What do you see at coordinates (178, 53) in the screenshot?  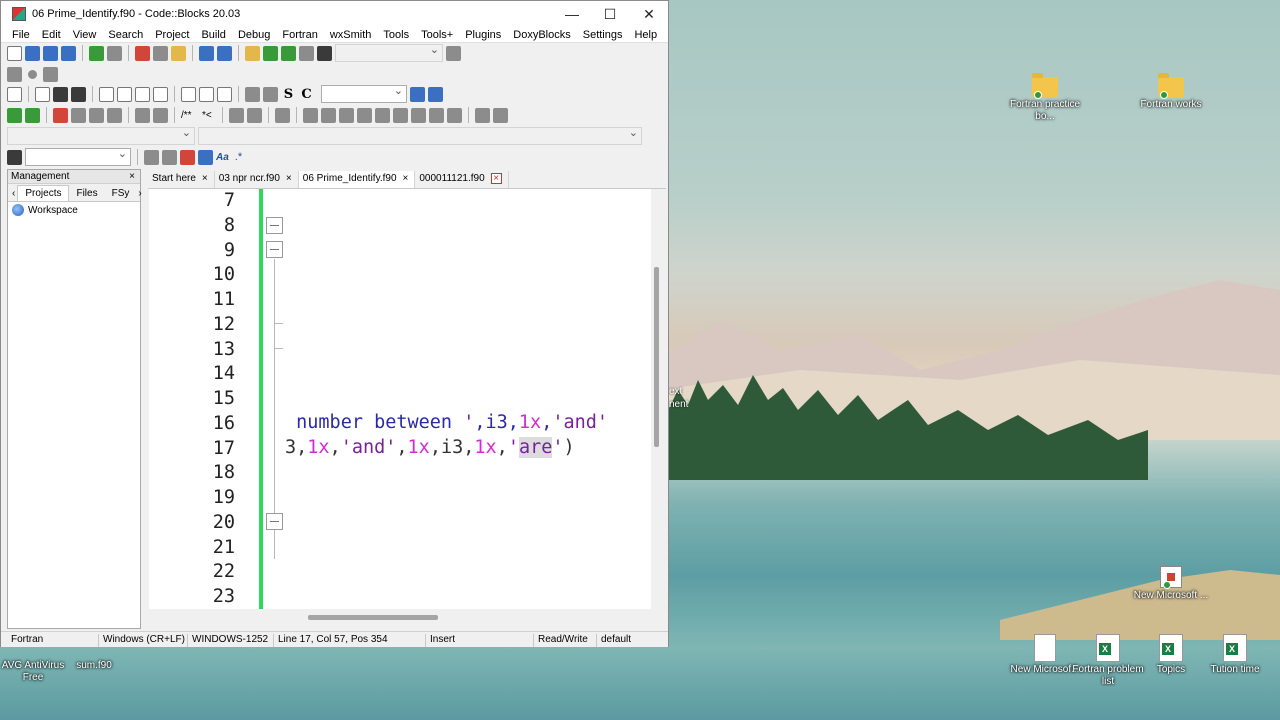 I see `paste-icon` at bounding box center [178, 53].